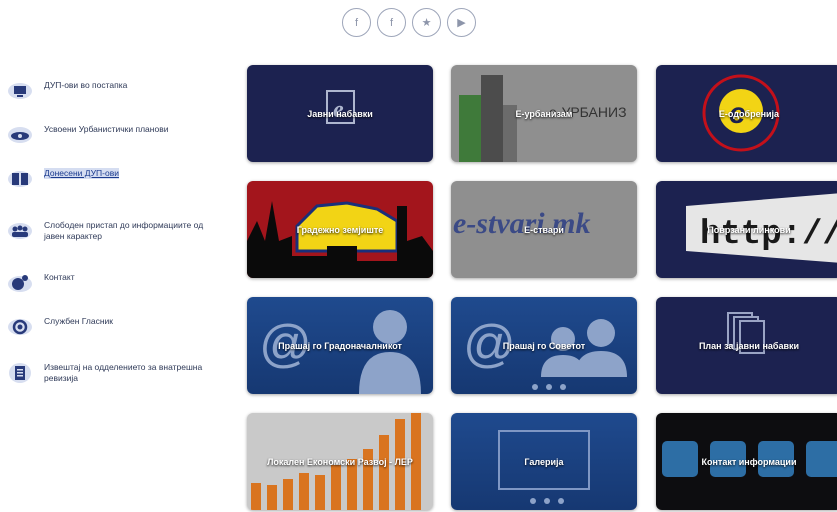 The width and height of the screenshot is (837, 512). Describe the element at coordinates (409, 22) in the screenshot. I see `social-links: f f ★ ▶` at that location.